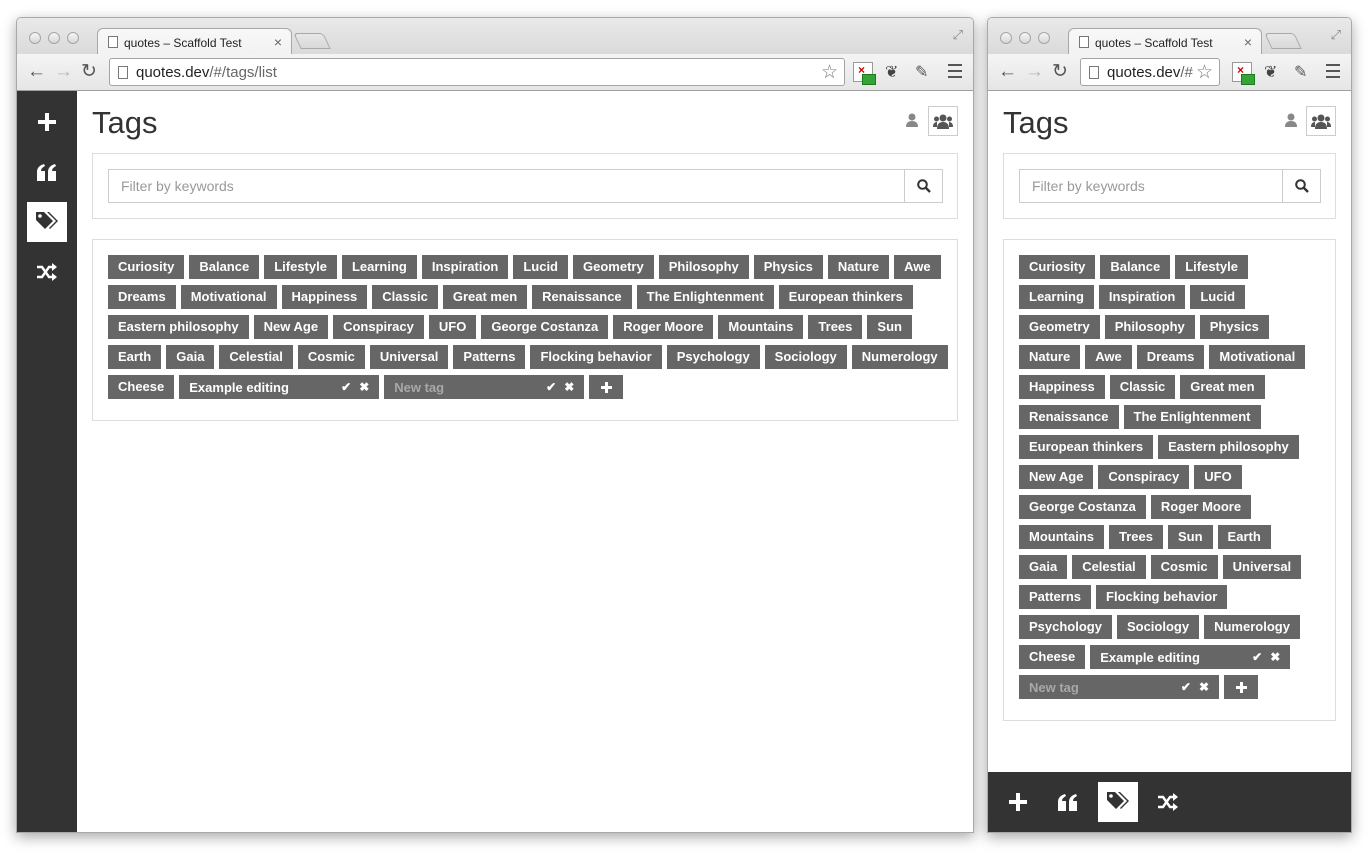 This screenshot has height=864, width=1368. What do you see at coordinates (47, 172) in the screenshot?
I see `nav-quotes-button` at bounding box center [47, 172].